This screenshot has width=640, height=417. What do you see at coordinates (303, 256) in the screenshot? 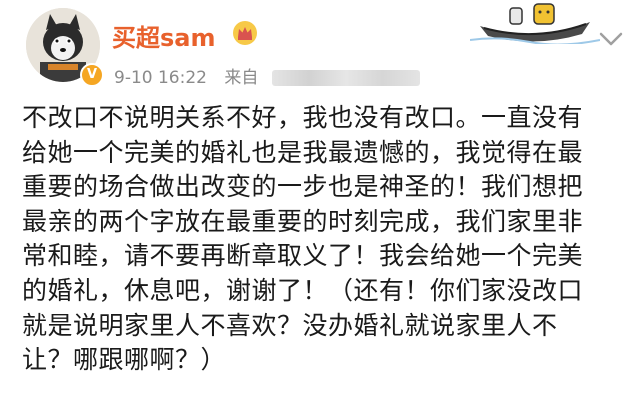
I see `post-body-line: 常和睦，请不要再断章取义了！我会给她一个完美` at bounding box center [303, 256].